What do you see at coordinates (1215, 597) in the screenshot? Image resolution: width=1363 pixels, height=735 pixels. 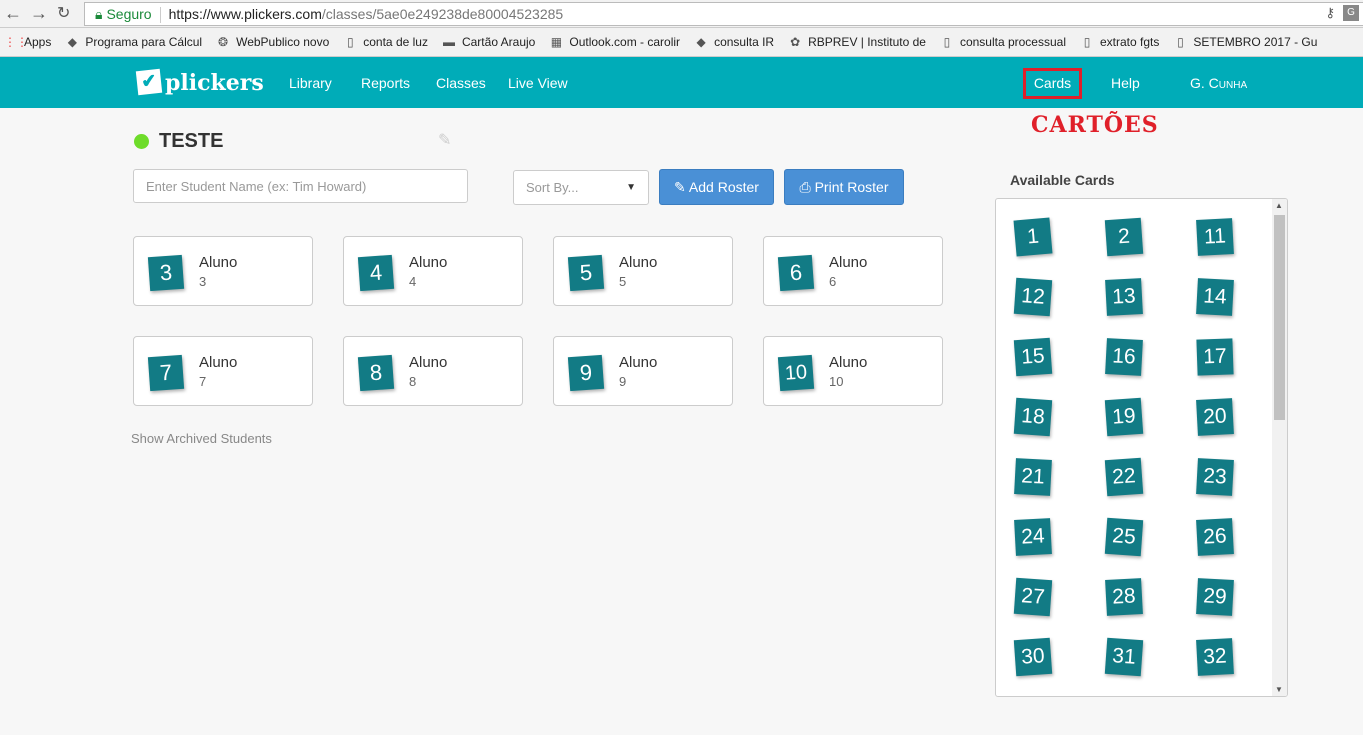 I see `available-card: 29` at bounding box center [1215, 597].